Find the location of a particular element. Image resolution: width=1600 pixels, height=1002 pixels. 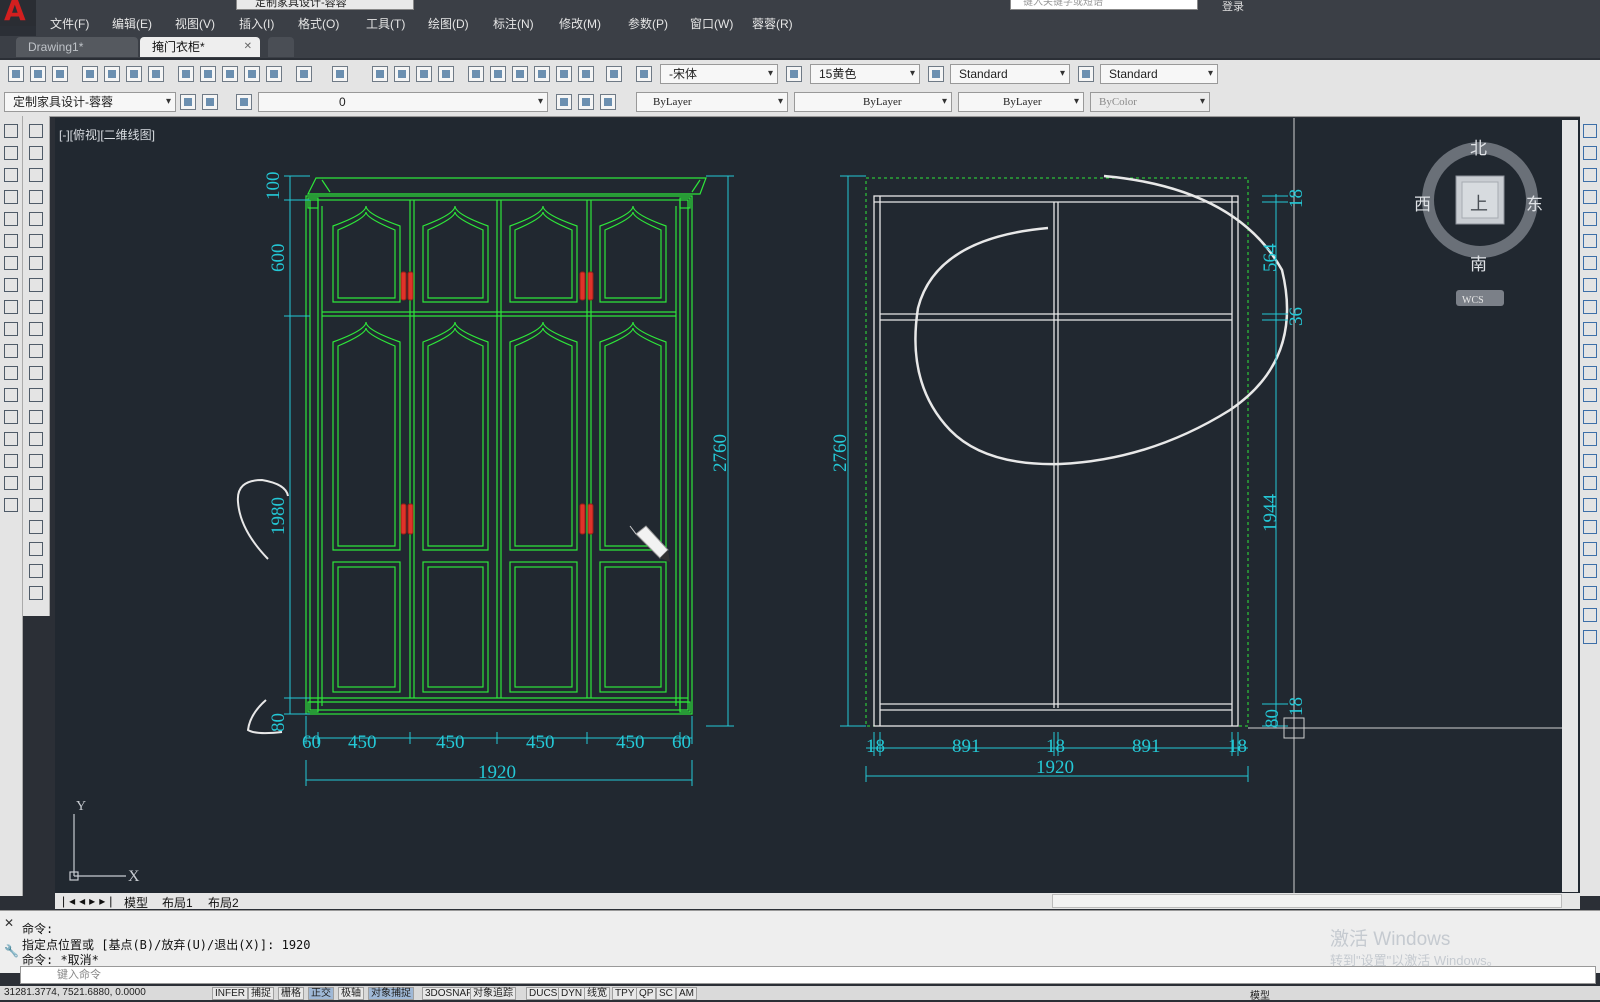

layout-nav-arrows: |◂◂▸▸| is located at coordinates (89, 901).